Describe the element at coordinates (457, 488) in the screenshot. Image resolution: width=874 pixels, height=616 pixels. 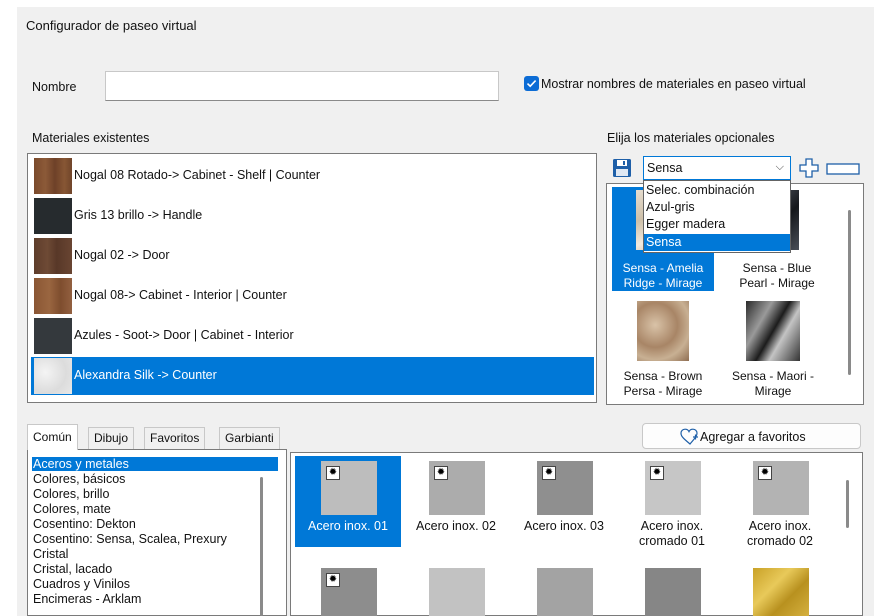
I see `steel-02-swatch: ✹` at that location.